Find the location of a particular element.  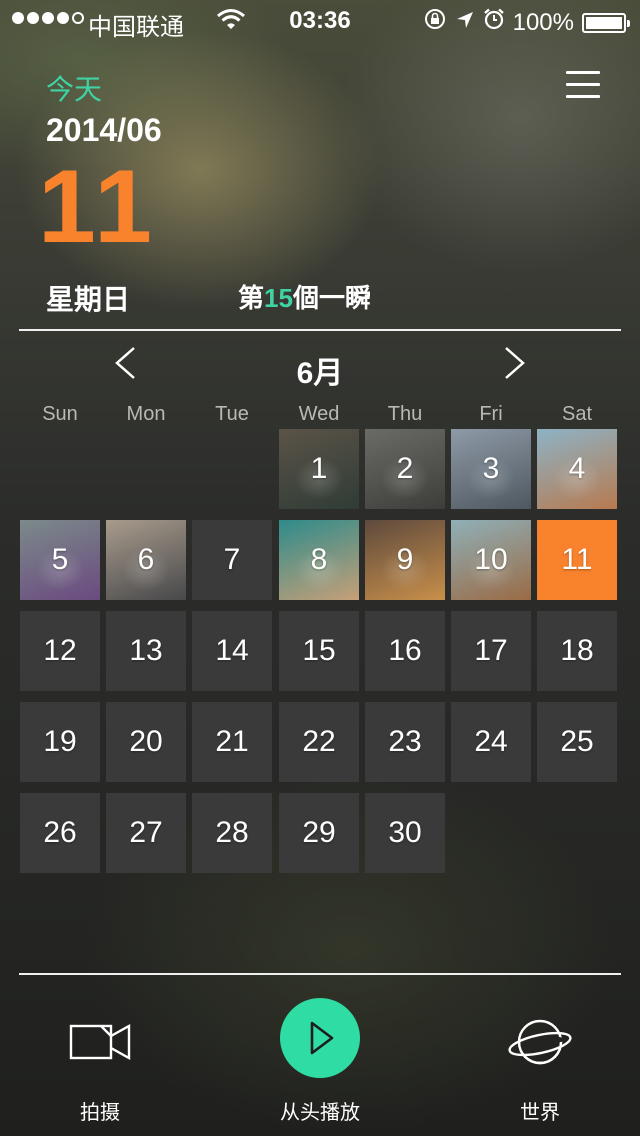

weekday-mon: Mon is located at coordinates (146, 414).